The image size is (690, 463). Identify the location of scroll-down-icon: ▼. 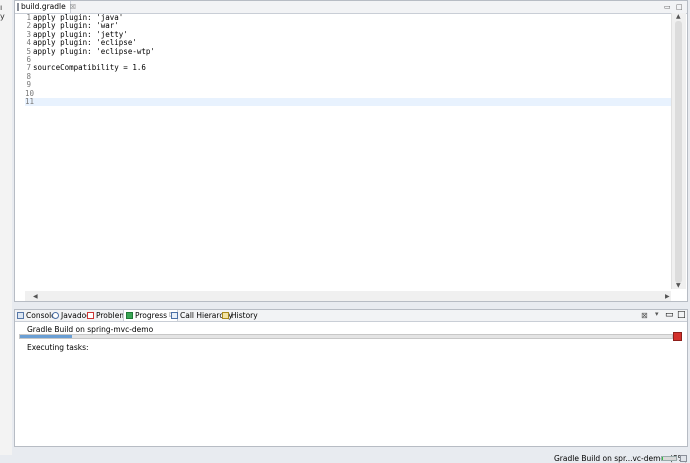
(678, 285).